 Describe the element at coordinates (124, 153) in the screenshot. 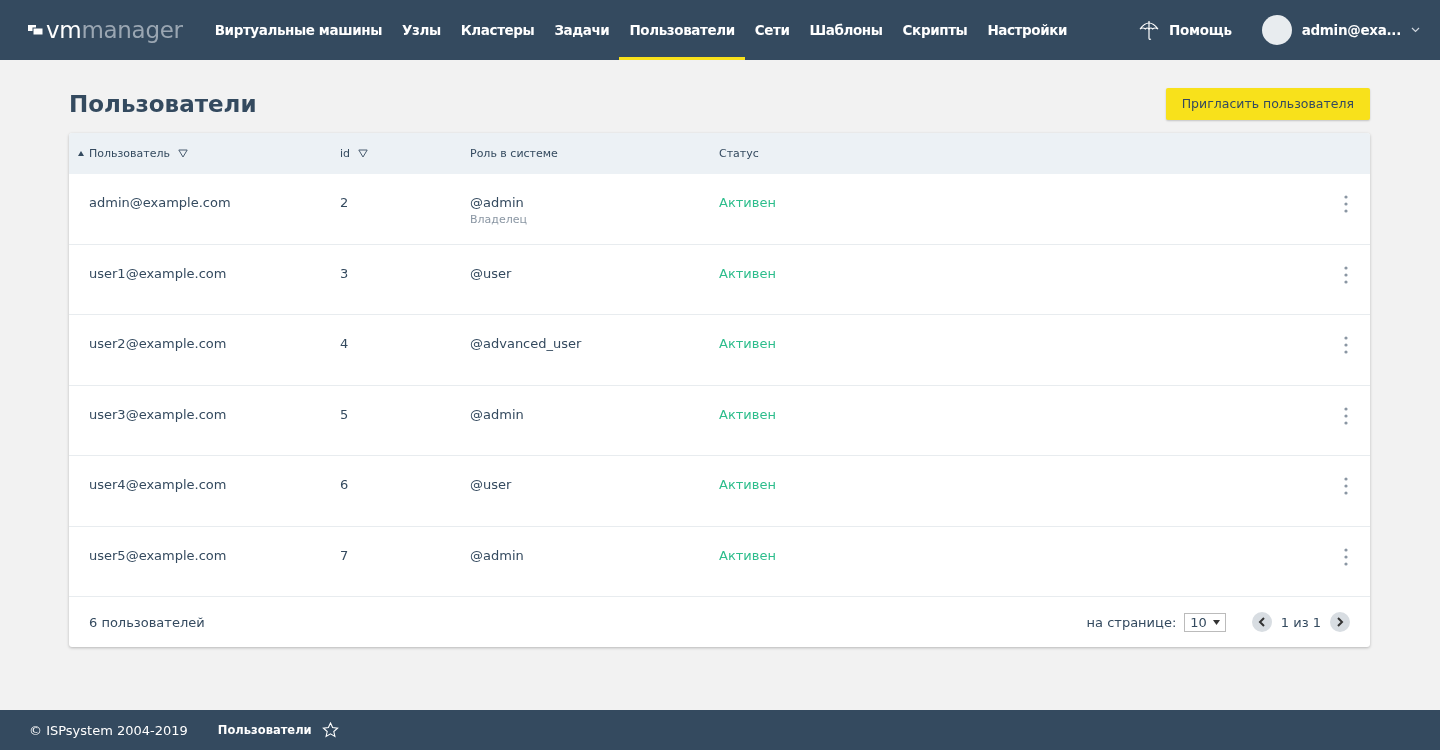

I see `column-header: Пользователь` at that location.